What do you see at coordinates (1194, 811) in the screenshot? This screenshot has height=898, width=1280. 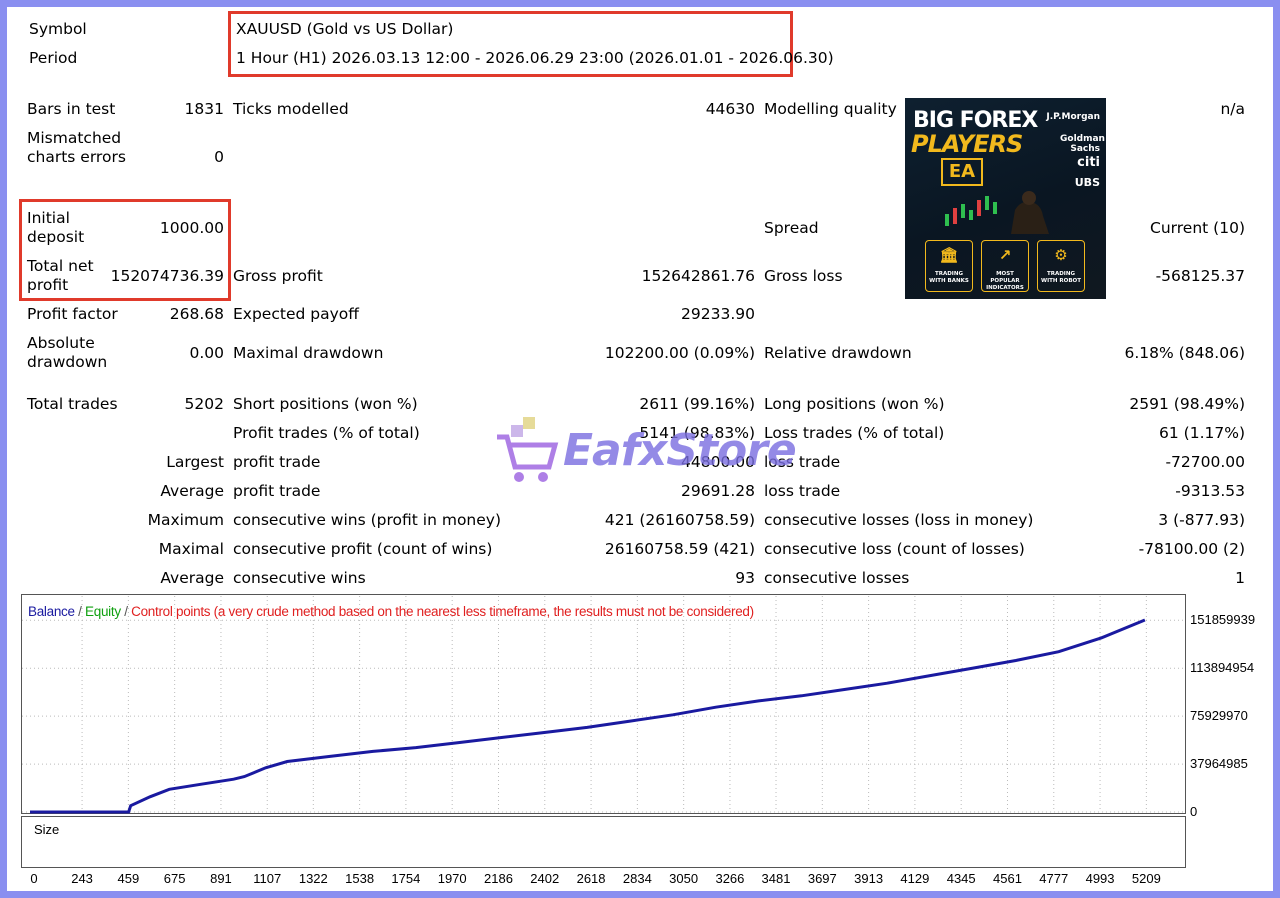 I see `y-tick-label: 0` at bounding box center [1194, 811].